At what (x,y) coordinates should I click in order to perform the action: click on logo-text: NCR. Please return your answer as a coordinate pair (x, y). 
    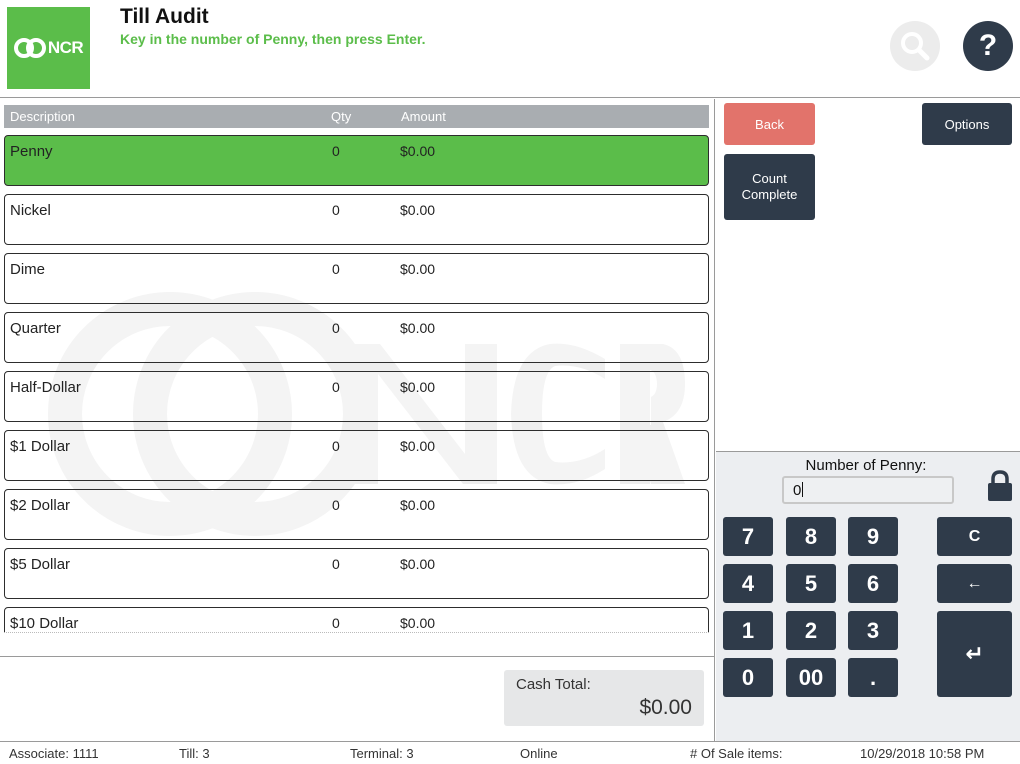
    Looking at the image, I should click on (65, 47).